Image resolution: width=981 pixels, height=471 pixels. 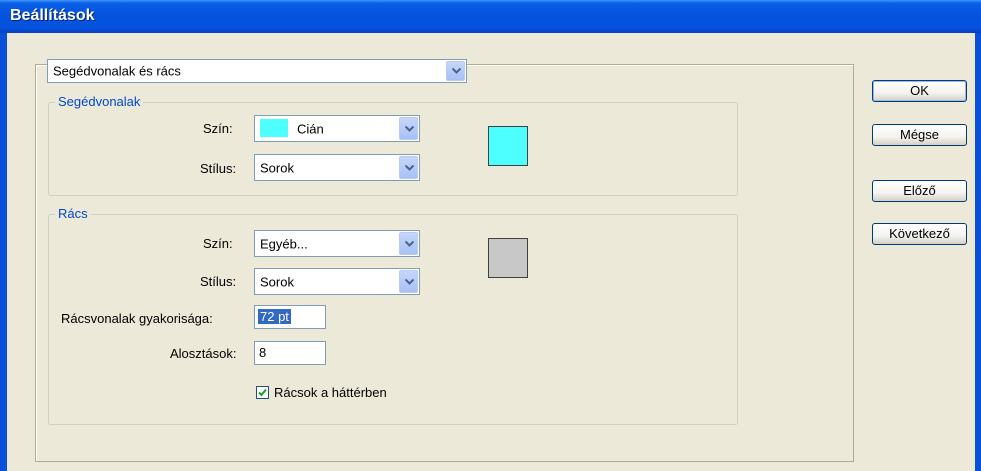 What do you see at coordinates (218, 168) in the screenshot?
I see `guides-style-label: Stílus:` at bounding box center [218, 168].